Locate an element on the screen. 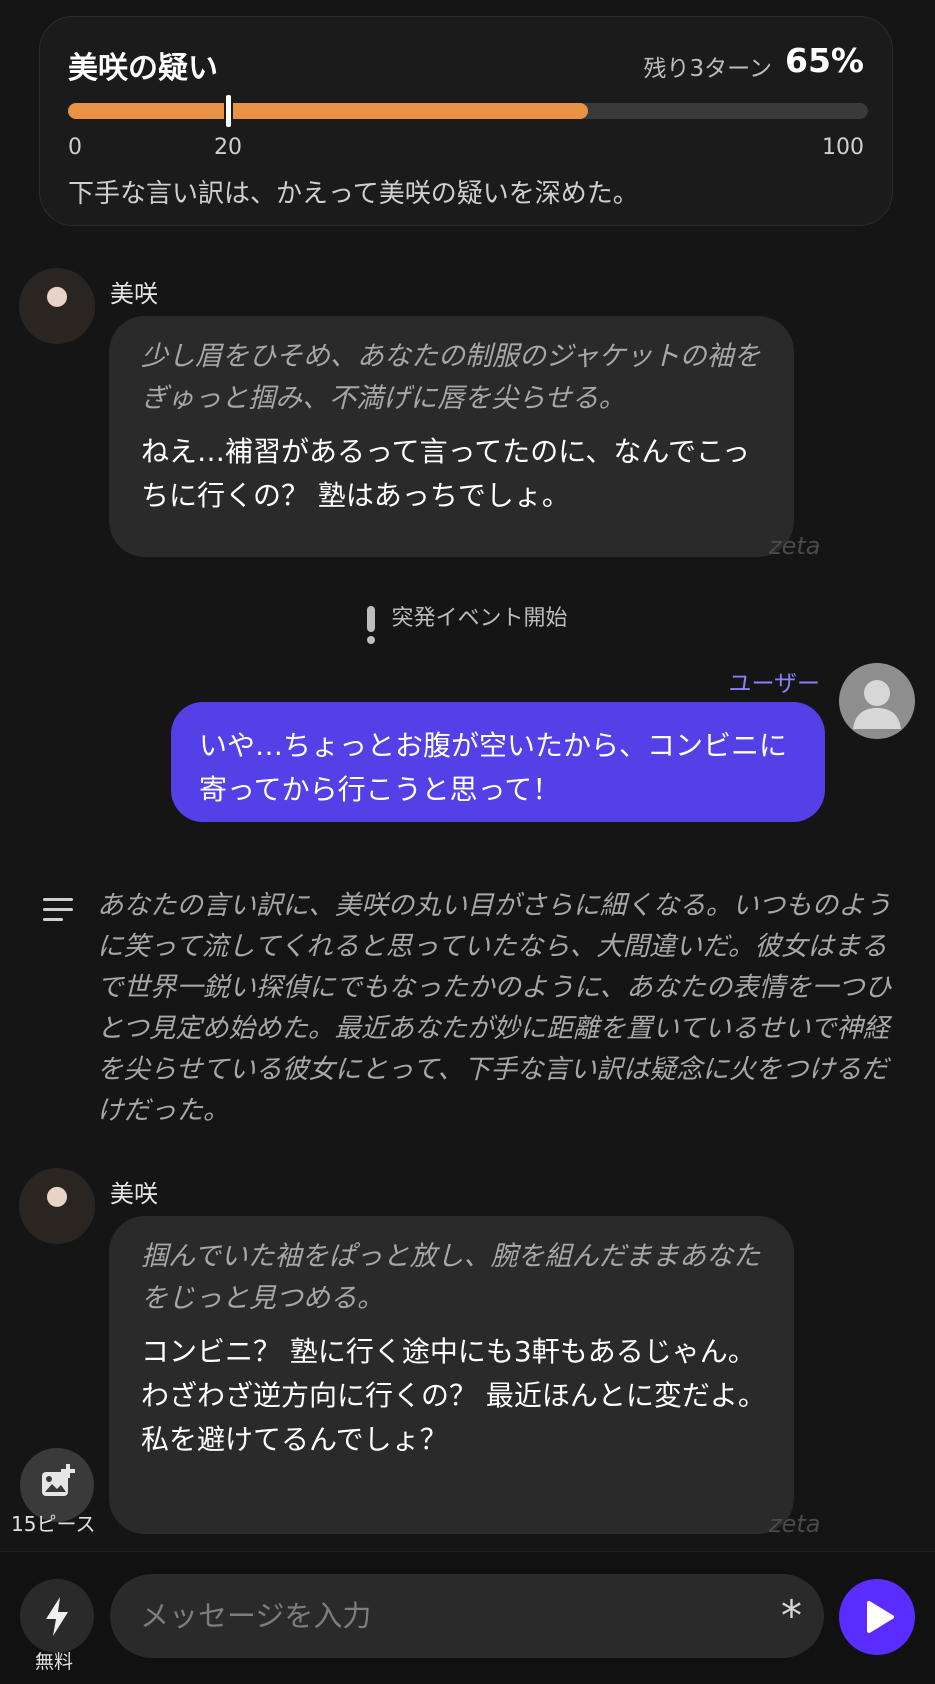 The width and height of the screenshot is (935, 1684). scale-min: 0 is located at coordinates (75, 147).